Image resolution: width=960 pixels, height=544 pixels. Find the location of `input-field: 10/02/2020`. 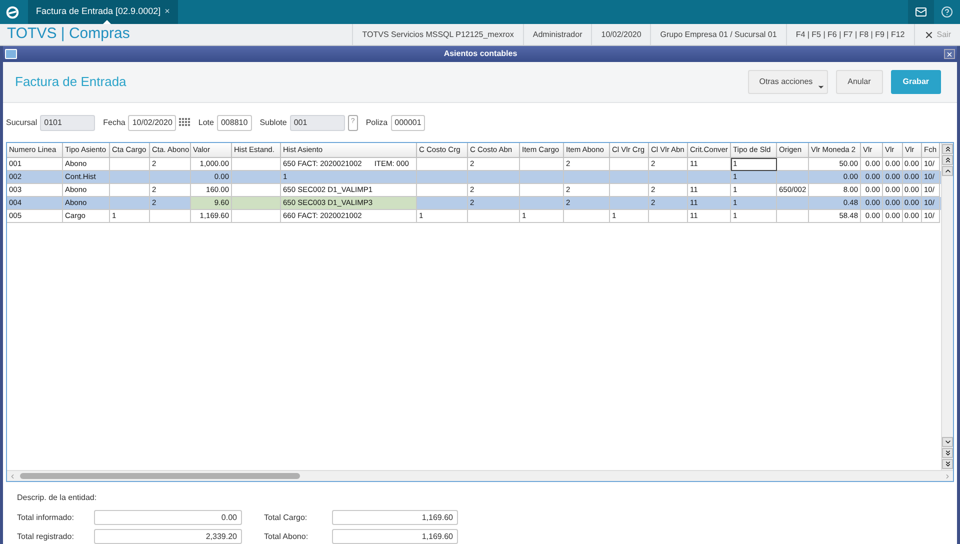

input-field: 10/02/2020 is located at coordinates (152, 122).